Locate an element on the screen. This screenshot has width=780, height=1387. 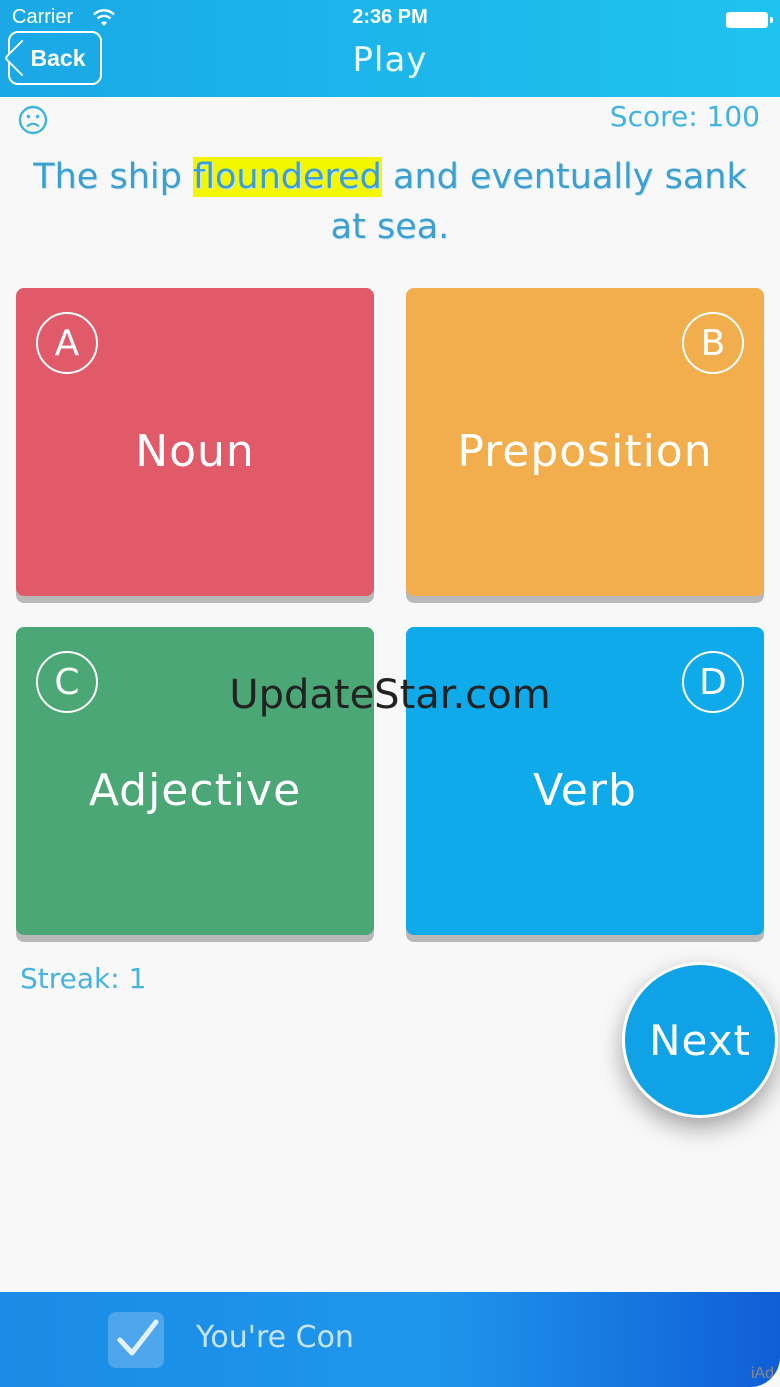
next-button: Next is located at coordinates (700, 1040).